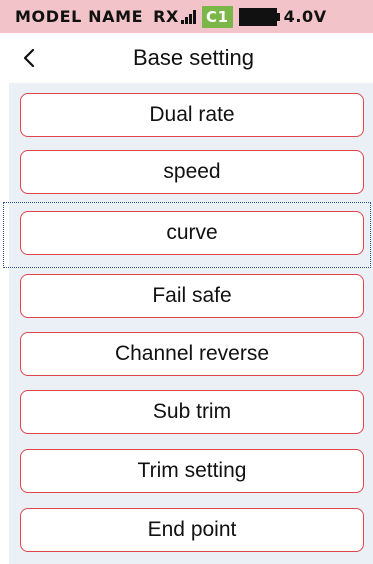 Image resolution: width=373 pixels, height=564 pixels. I want to click on back-button, so click(29, 58).